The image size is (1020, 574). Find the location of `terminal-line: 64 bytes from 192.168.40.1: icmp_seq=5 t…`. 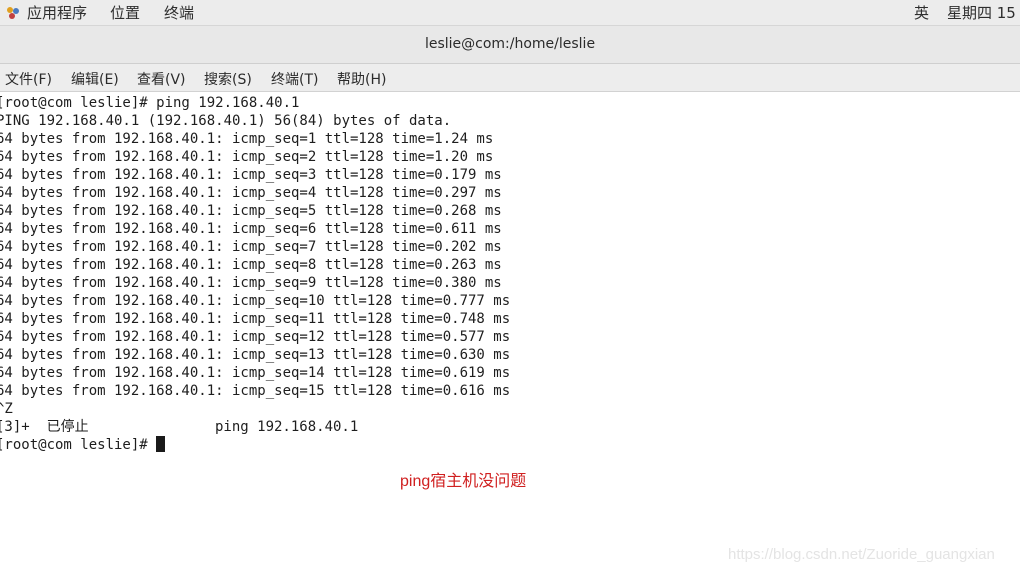

terminal-line: 64 bytes from 192.168.40.1: icmp_seq=5 t… is located at coordinates (251, 211).